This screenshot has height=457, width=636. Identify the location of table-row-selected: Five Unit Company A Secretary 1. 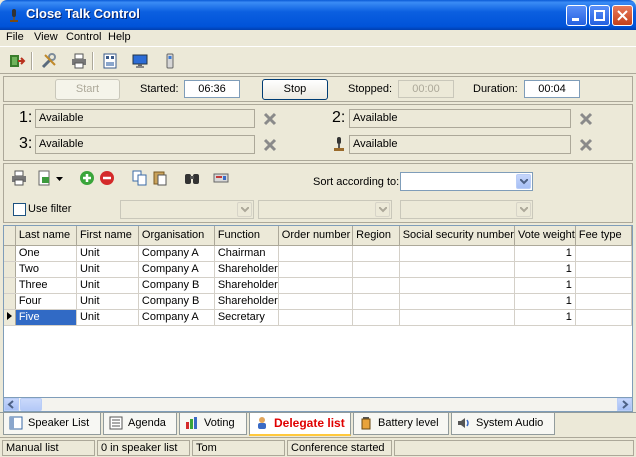
(318, 317).